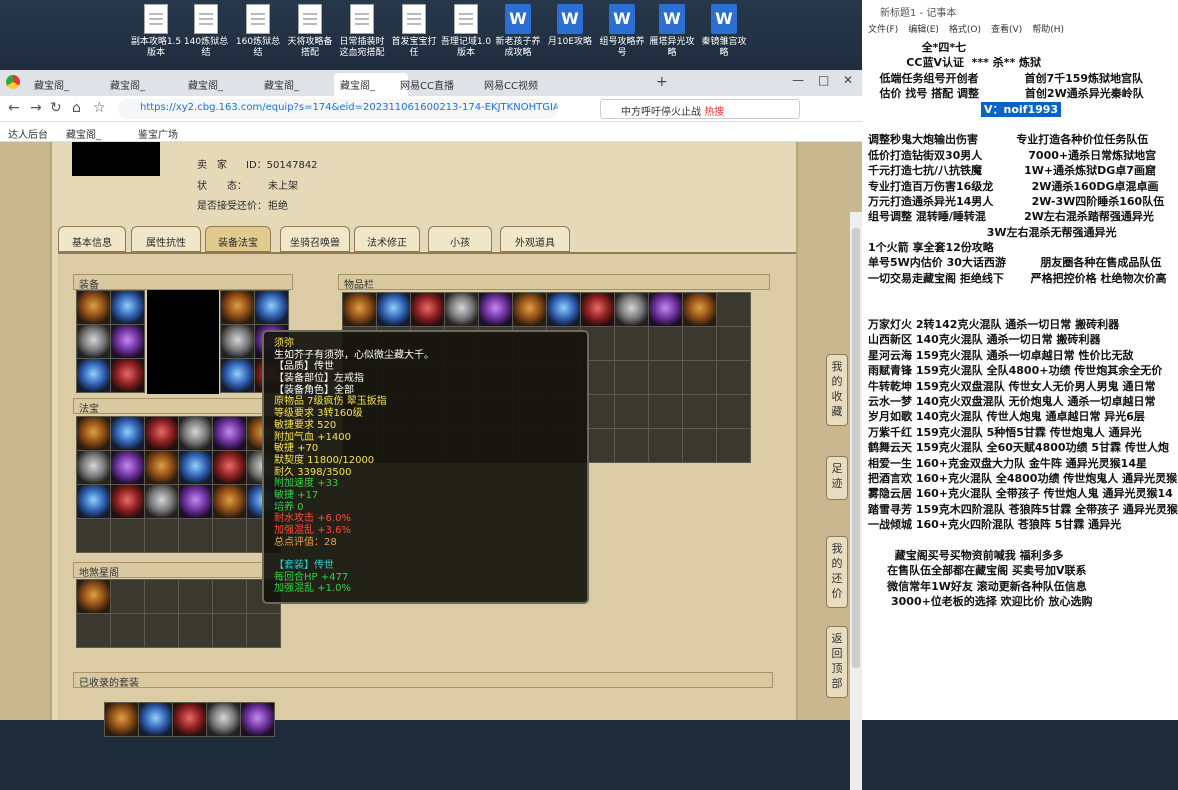  I want to click on game-tab: 基本信息, so click(92, 239).